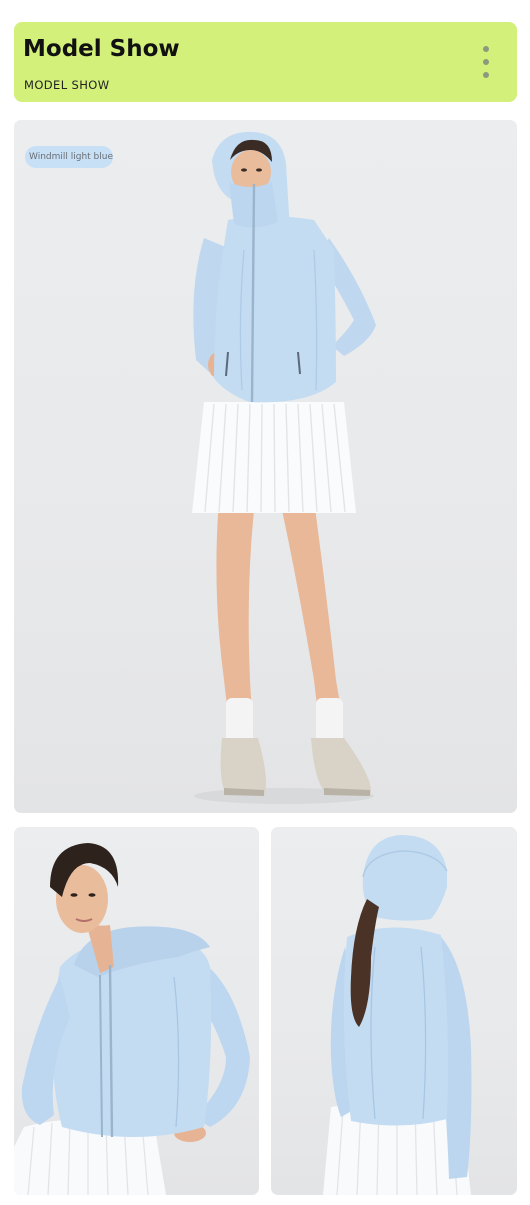  I want to click on model-back-view-illustration, so click(397, 1015).